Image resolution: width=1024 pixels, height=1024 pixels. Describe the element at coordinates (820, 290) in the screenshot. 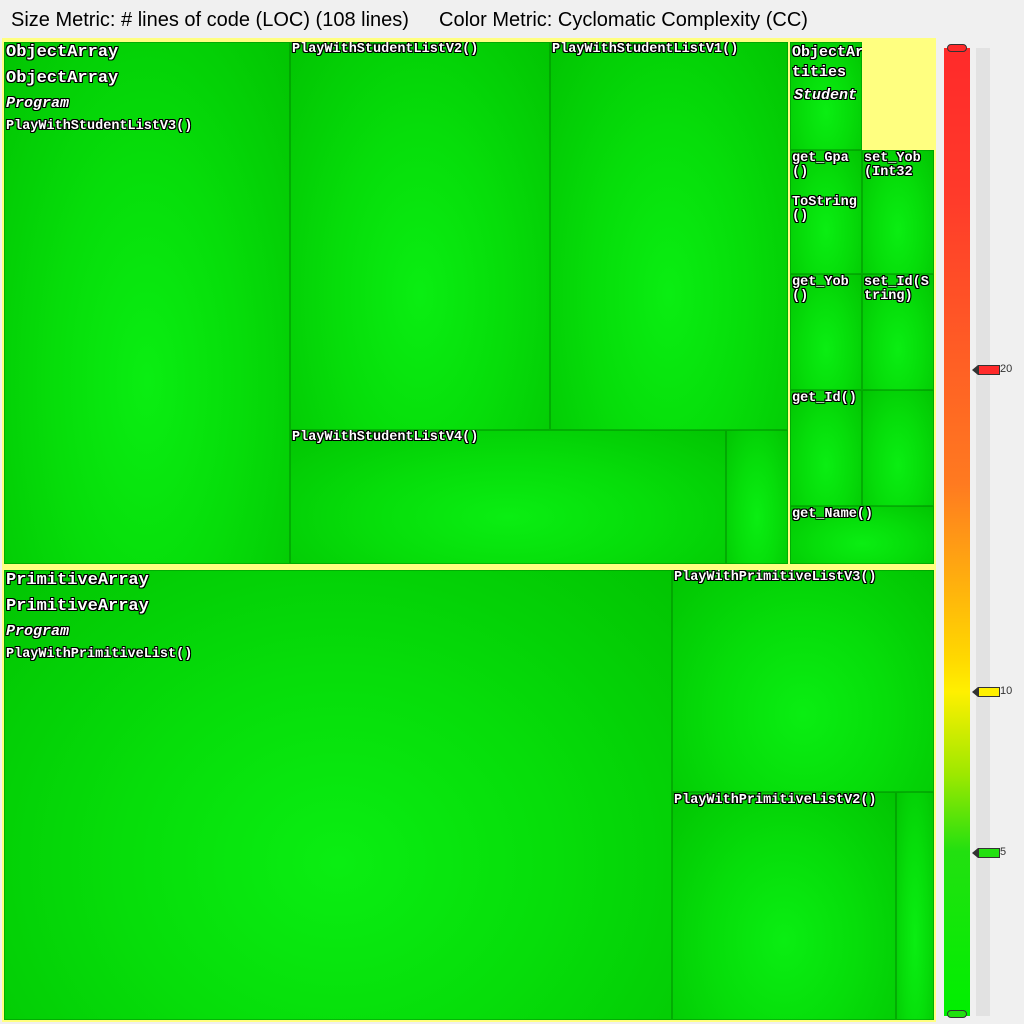

I see `member-label: get_Yob()` at that location.